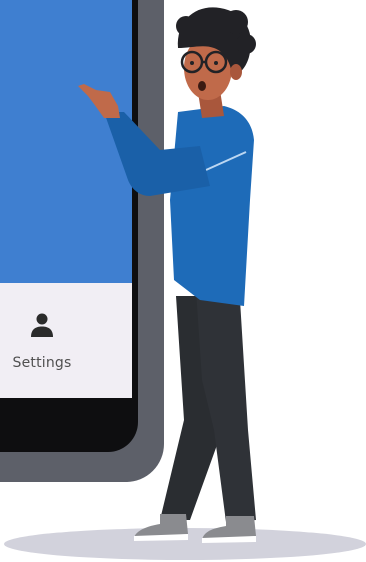 The width and height of the screenshot is (366, 562). What do you see at coordinates (212, 206) in the screenshot?
I see `shirt` at bounding box center [212, 206].